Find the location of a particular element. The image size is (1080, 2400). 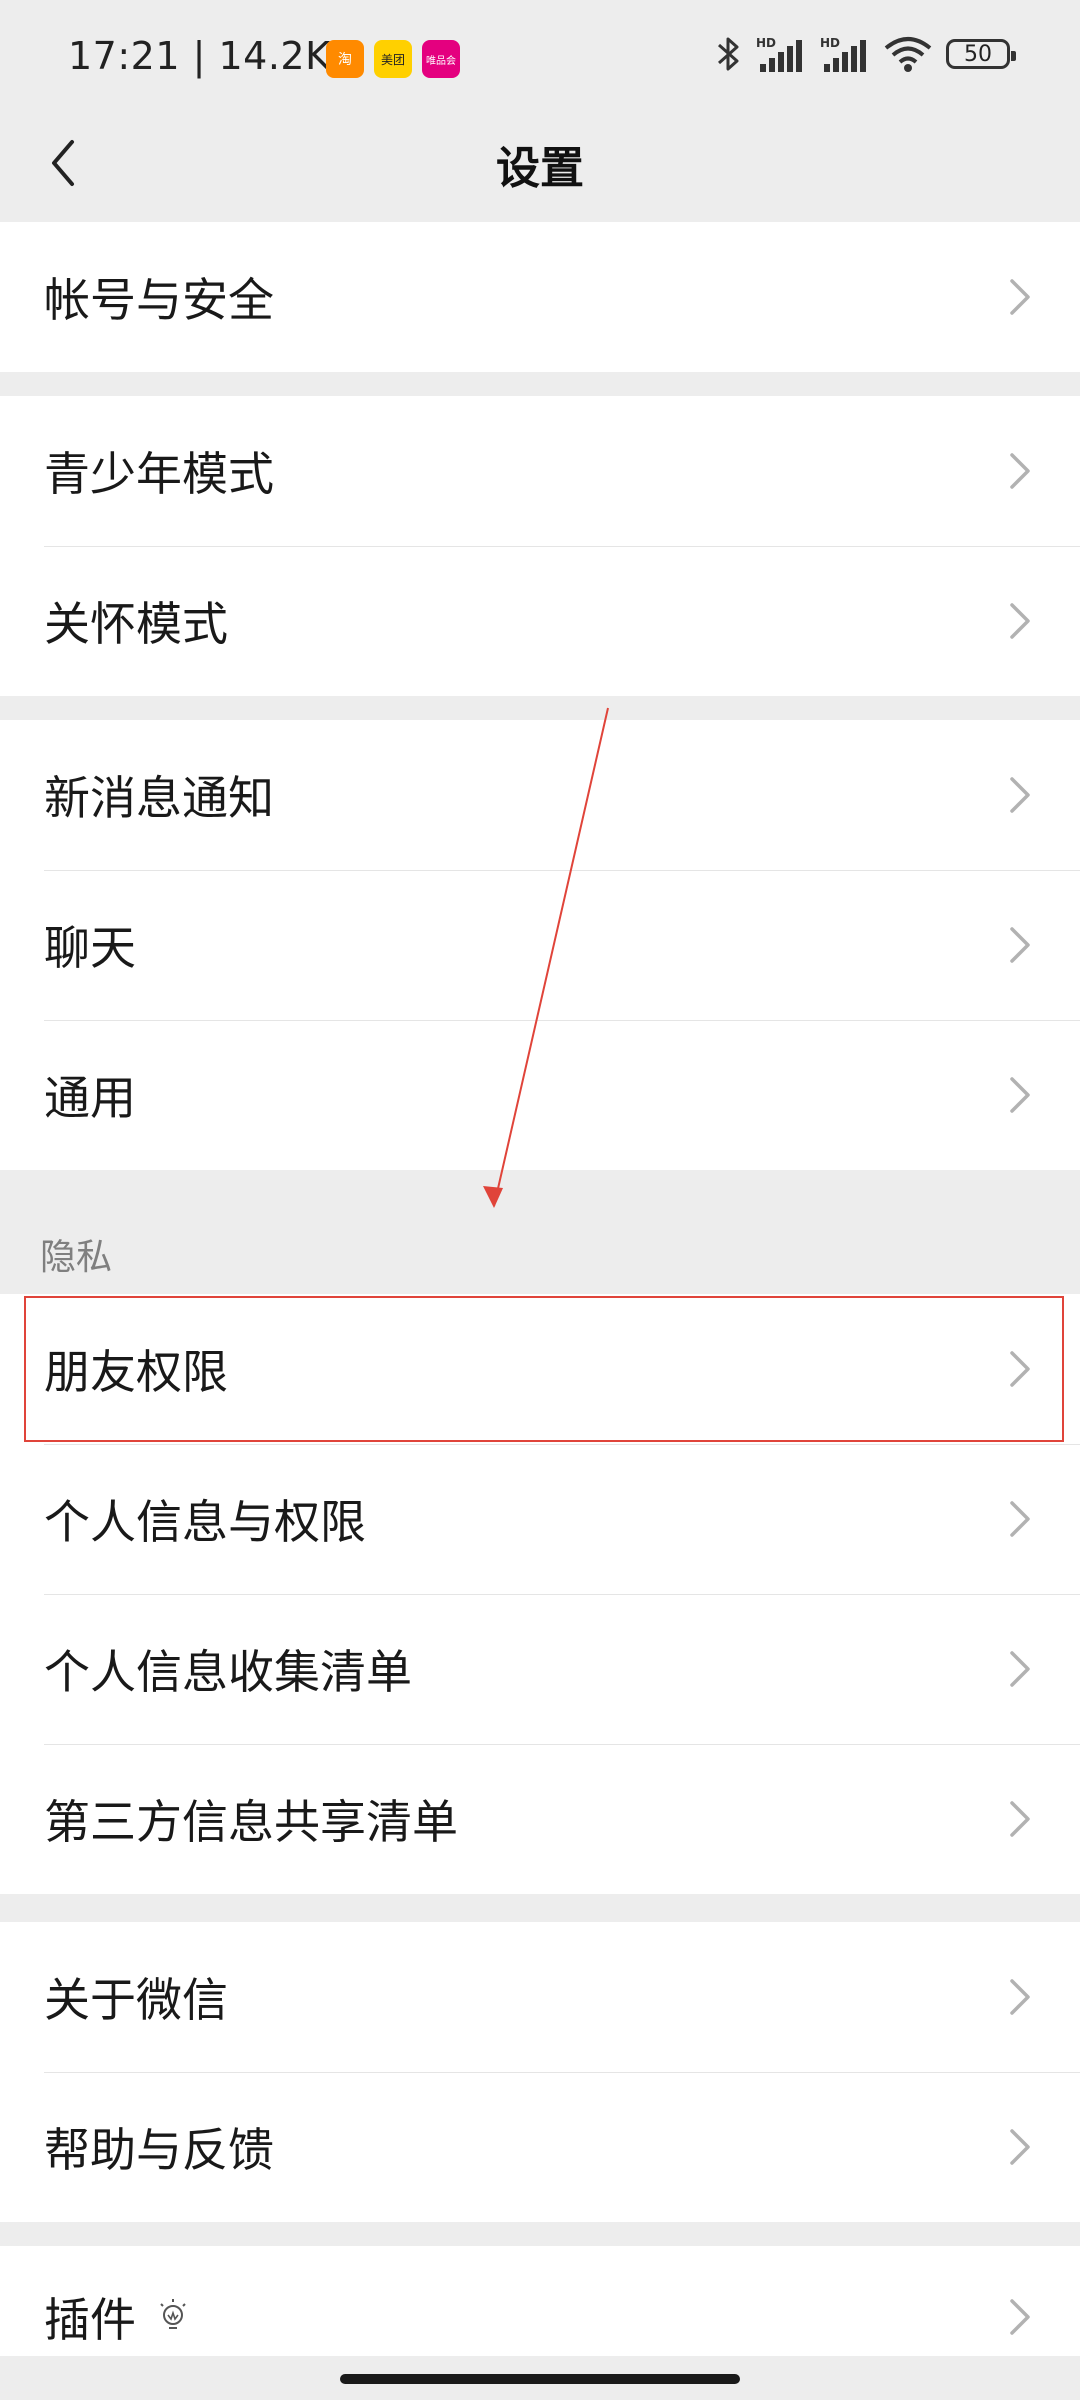

settings-item-label: 第三方信息共享清单 is located at coordinates (251, 1822).